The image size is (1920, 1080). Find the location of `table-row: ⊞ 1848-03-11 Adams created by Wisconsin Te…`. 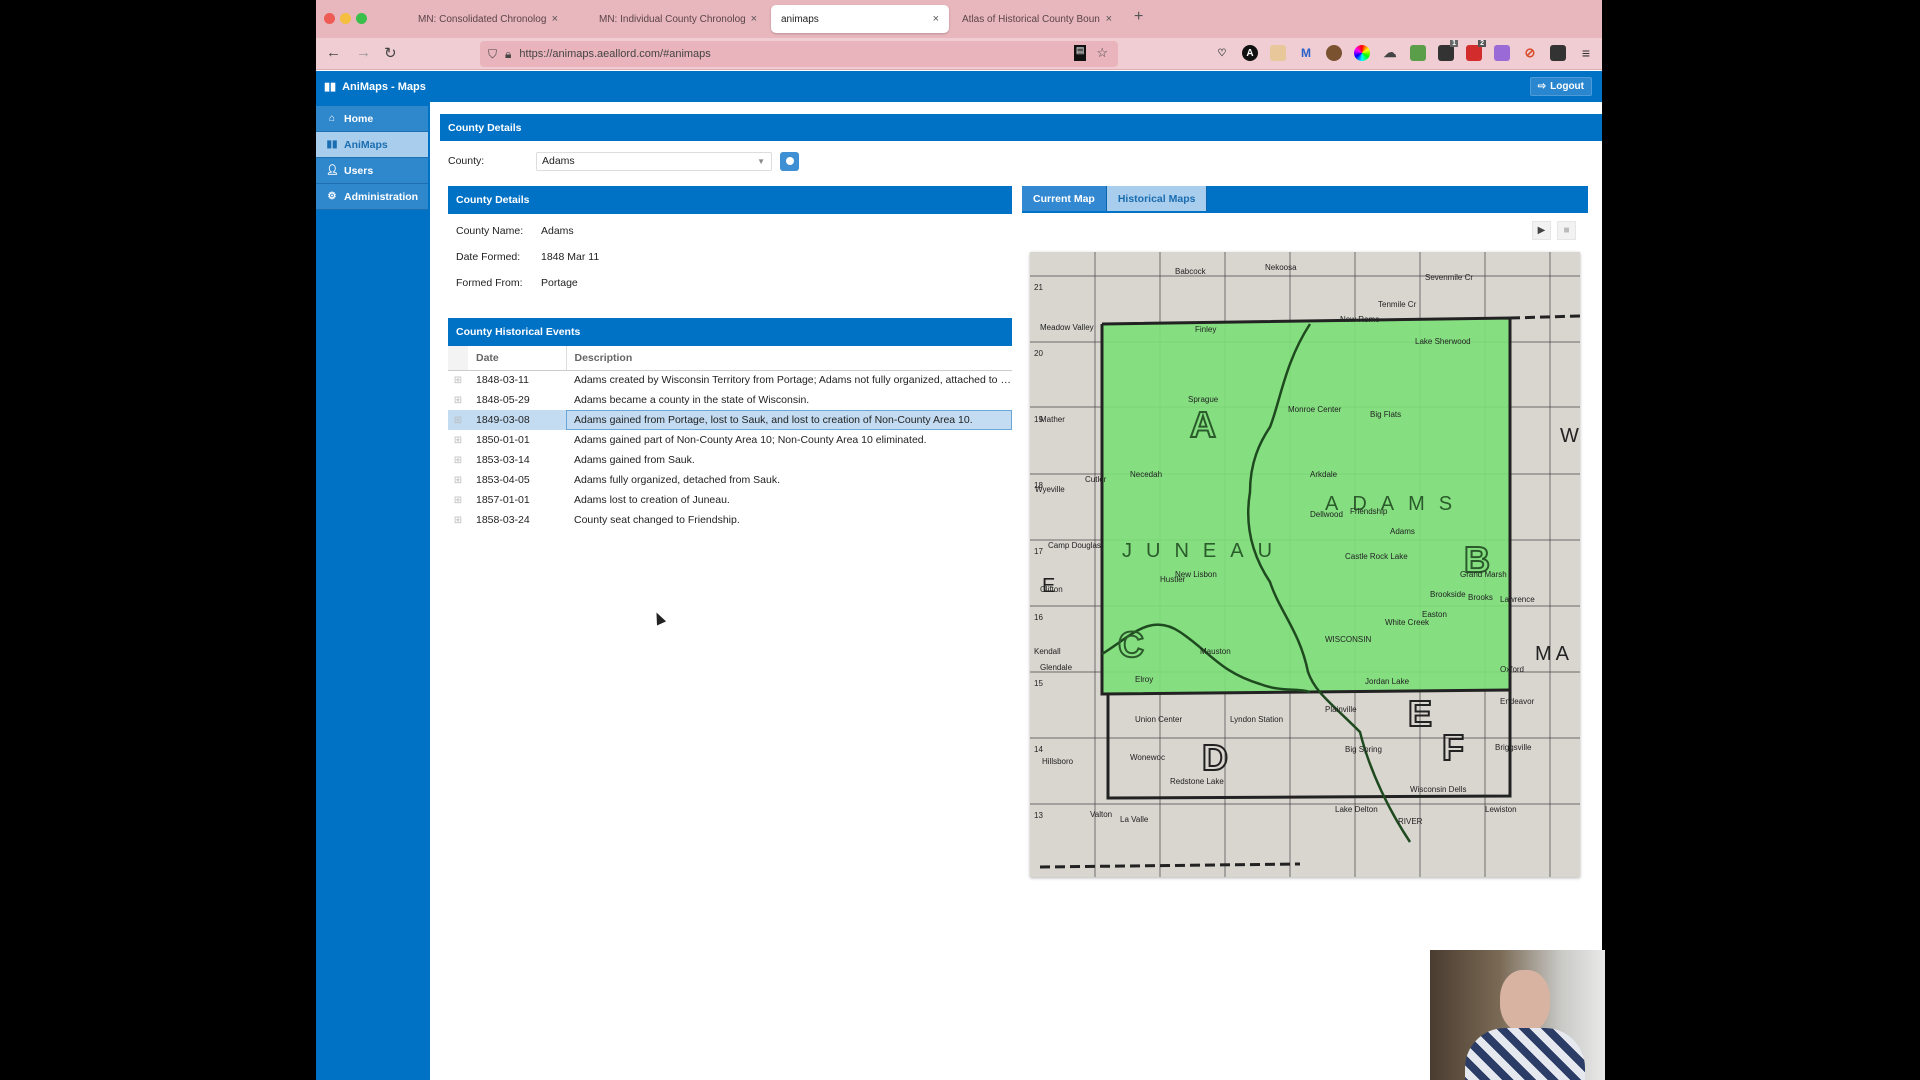

table-row: ⊞ 1848-03-11 Adams created by Wisconsin Te… is located at coordinates (730, 380).